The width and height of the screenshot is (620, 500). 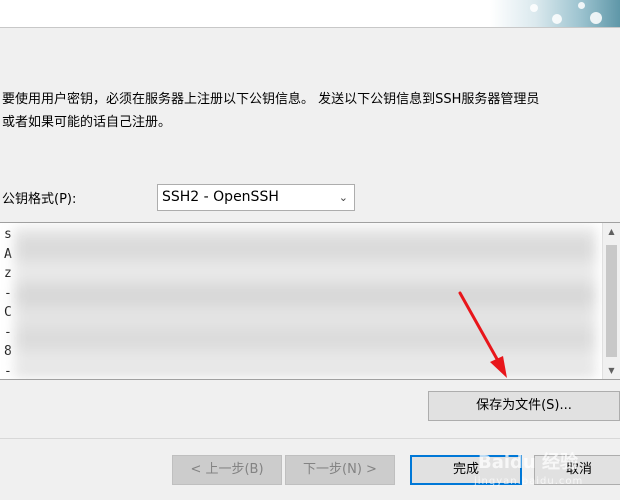 I want to click on header-banner-graphic, so click(x=555, y=13).